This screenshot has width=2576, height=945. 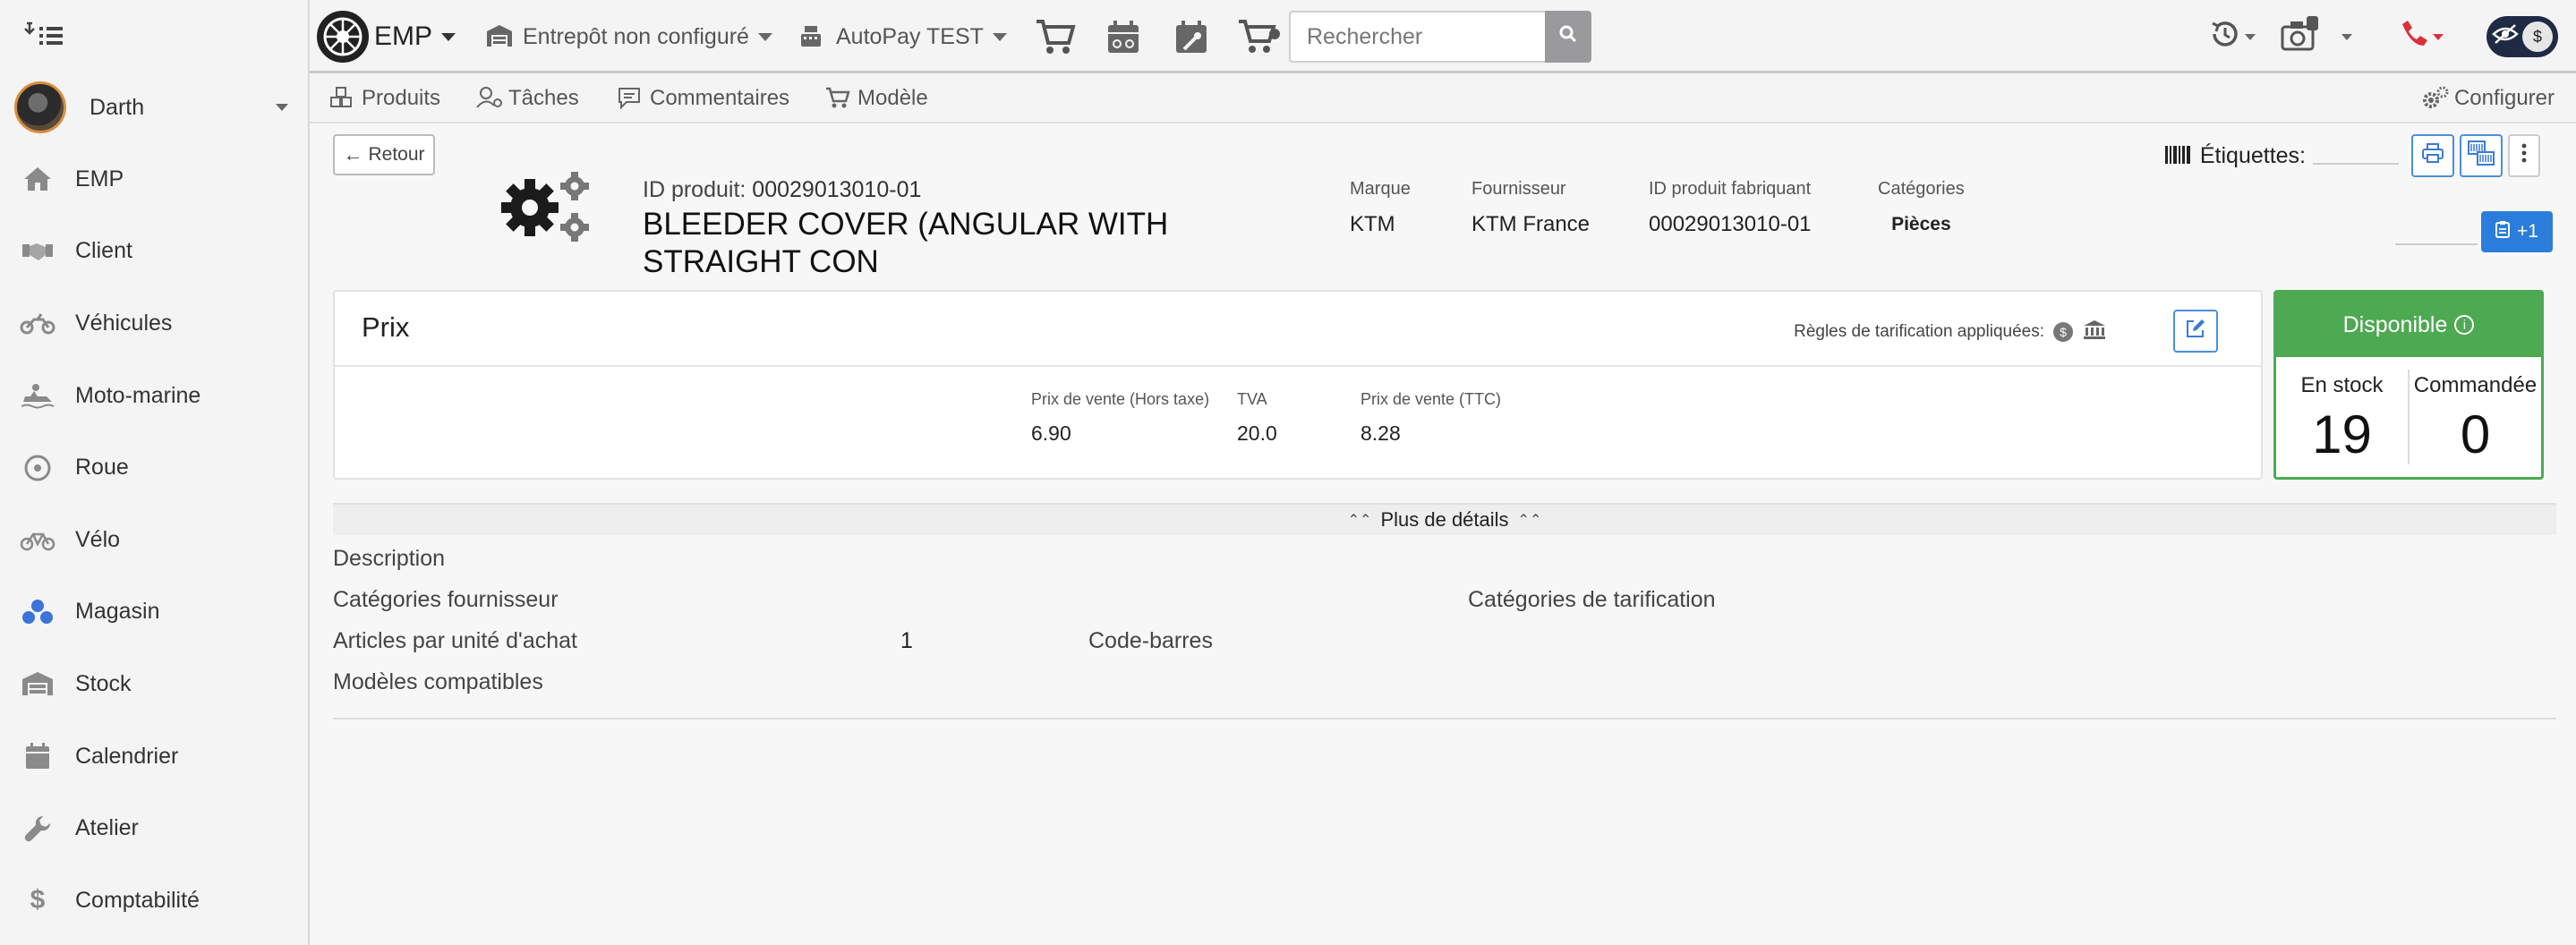 What do you see at coordinates (154, 684) in the screenshot?
I see `sidebar-item-stock: Stock` at bounding box center [154, 684].